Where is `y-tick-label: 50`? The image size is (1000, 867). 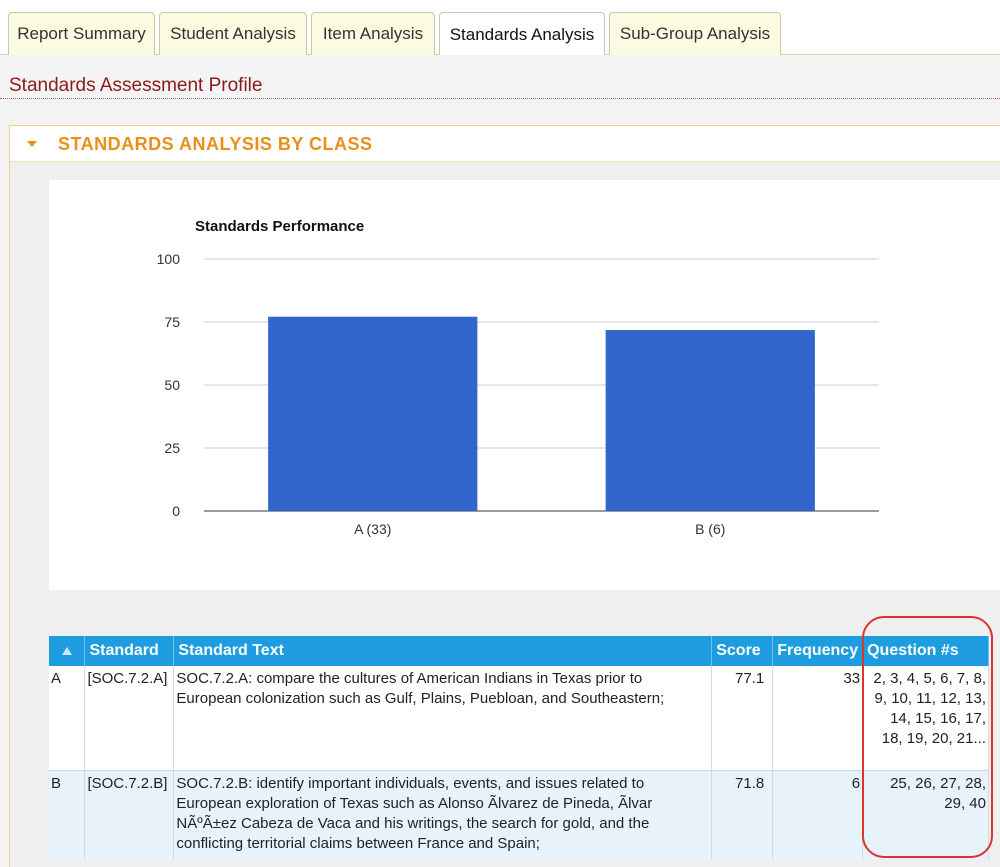 y-tick-label: 50 is located at coordinates (172, 385).